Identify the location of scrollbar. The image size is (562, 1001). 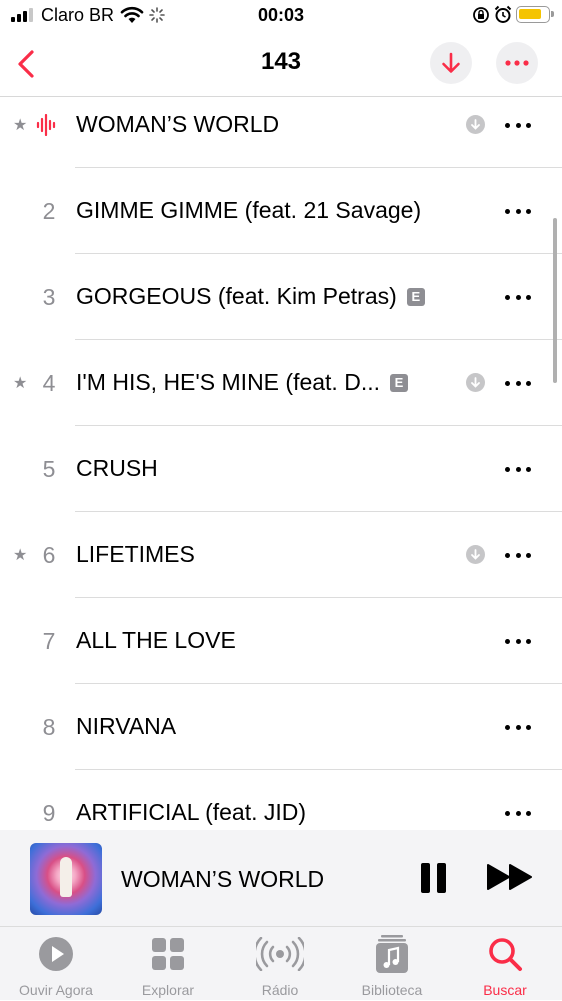
(555, 300).